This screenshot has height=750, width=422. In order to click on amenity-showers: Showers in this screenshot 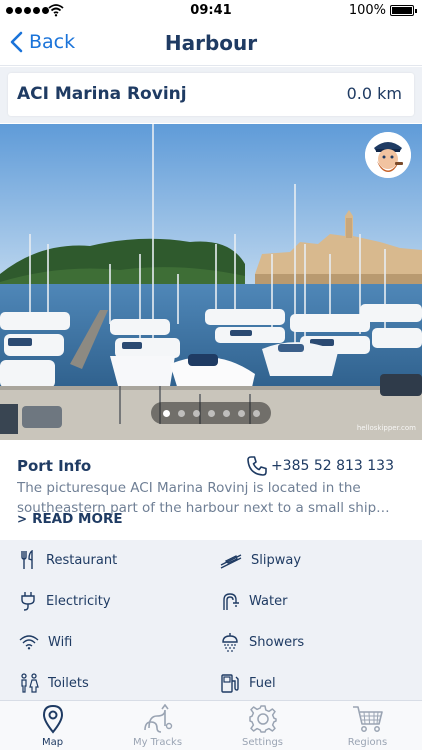, I will do `click(262, 642)`.